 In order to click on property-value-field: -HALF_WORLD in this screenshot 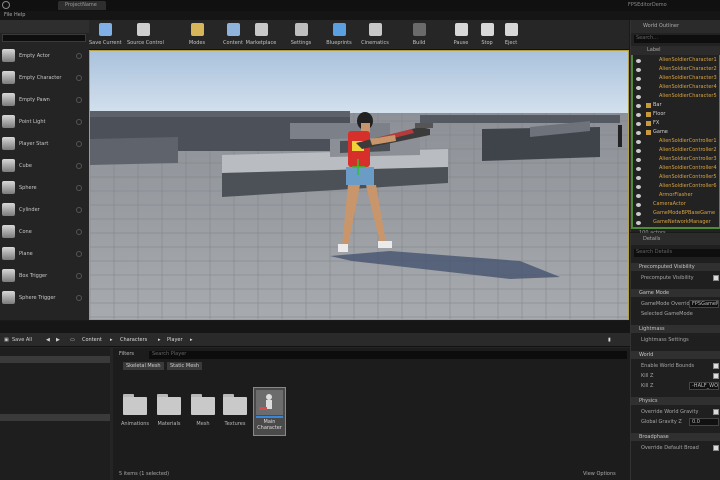, I will do `click(704, 386)`.